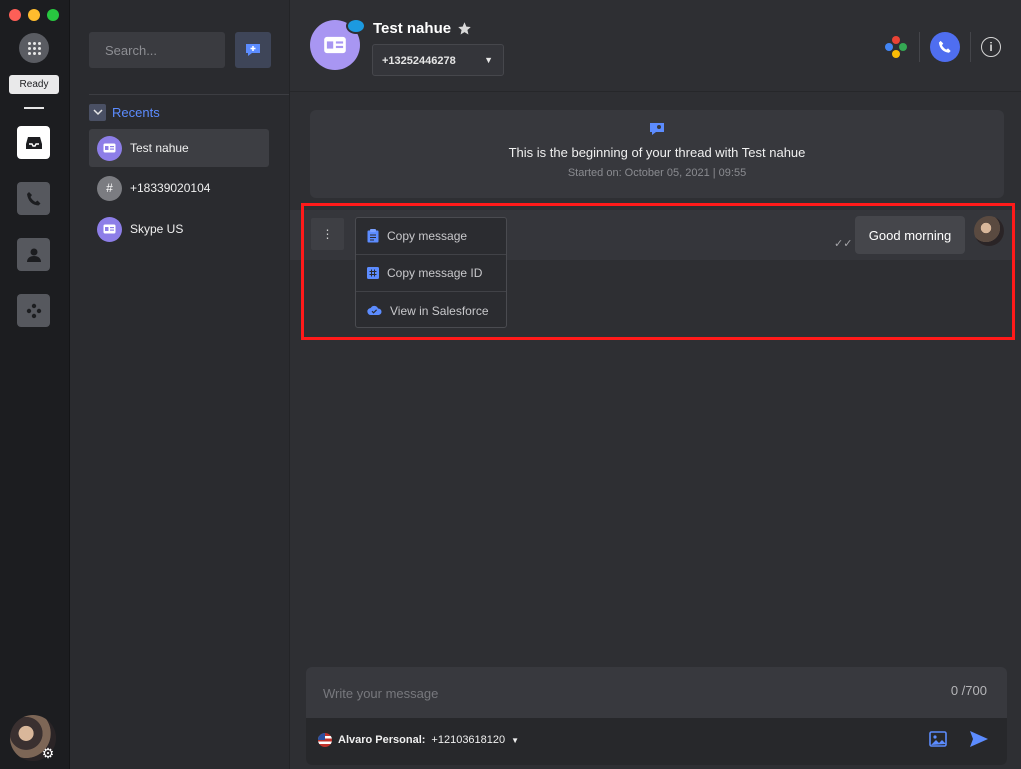 This screenshot has height=769, width=1021. I want to click on contact-title: Test nahue, so click(422, 28).